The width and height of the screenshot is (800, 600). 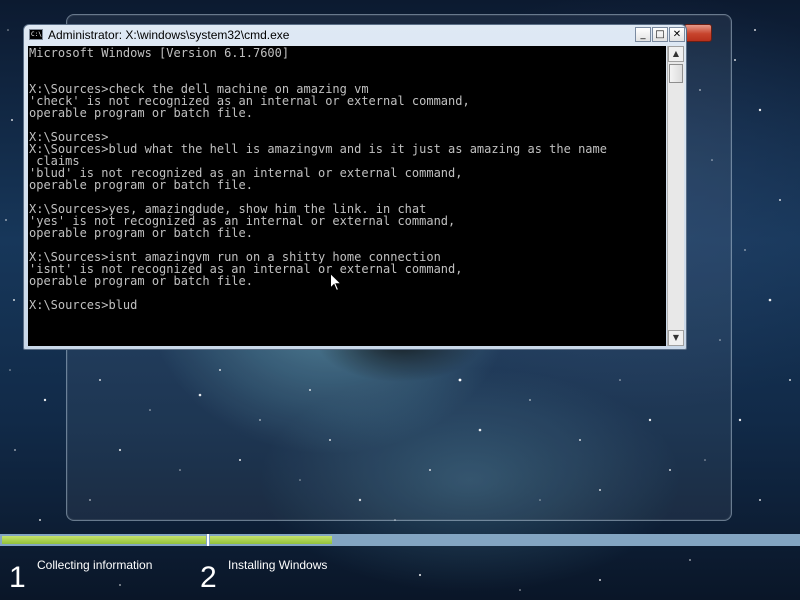 What do you see at coordinates (278, 565) in the screenshot?
I see `step-label: Installing Windows` at bounding box center [278, 565].